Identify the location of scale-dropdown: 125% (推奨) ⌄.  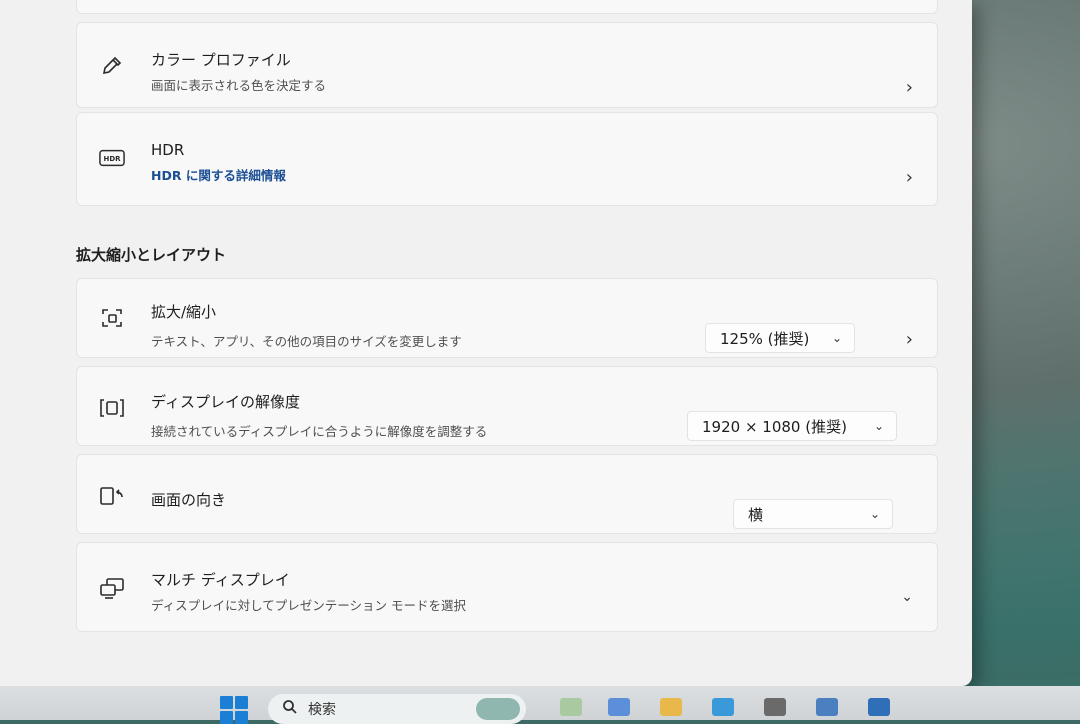
(780, 338).